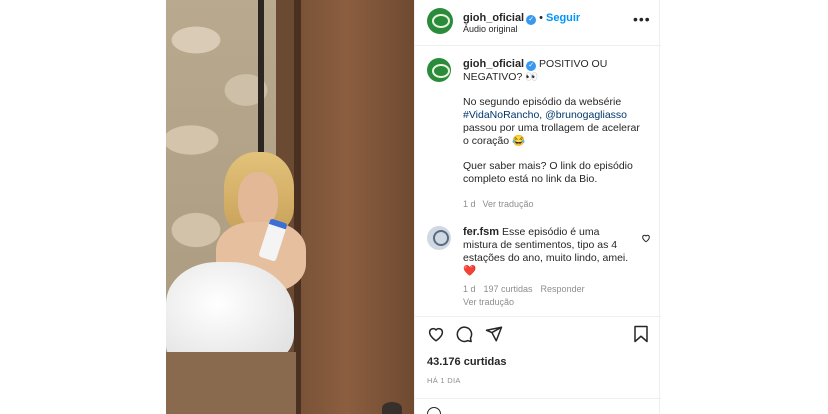 This screenshot has width=828, height=414. I want to click on action-bar, so click(538, 334).